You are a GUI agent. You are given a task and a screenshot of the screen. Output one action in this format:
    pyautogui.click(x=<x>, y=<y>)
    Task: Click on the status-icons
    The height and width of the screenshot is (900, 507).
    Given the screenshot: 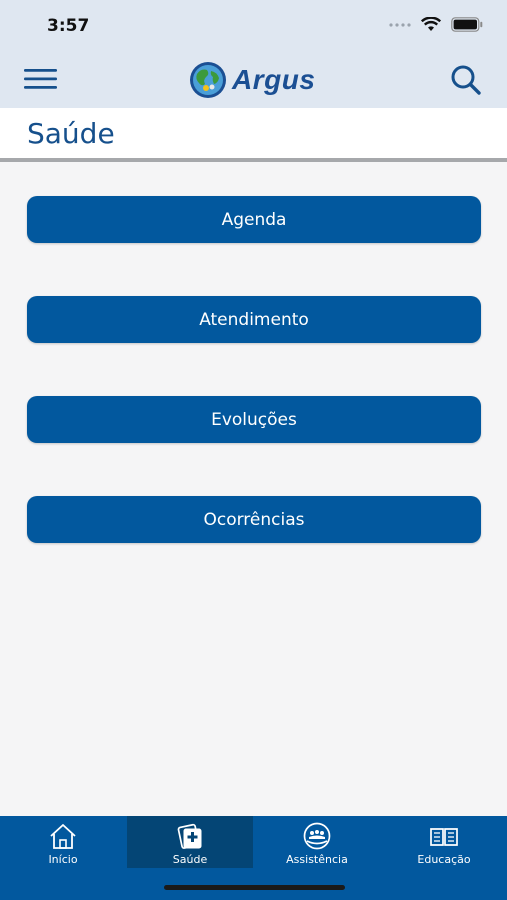 What is the action you would take?
    pyautogui.click(x=436, y=24)
    